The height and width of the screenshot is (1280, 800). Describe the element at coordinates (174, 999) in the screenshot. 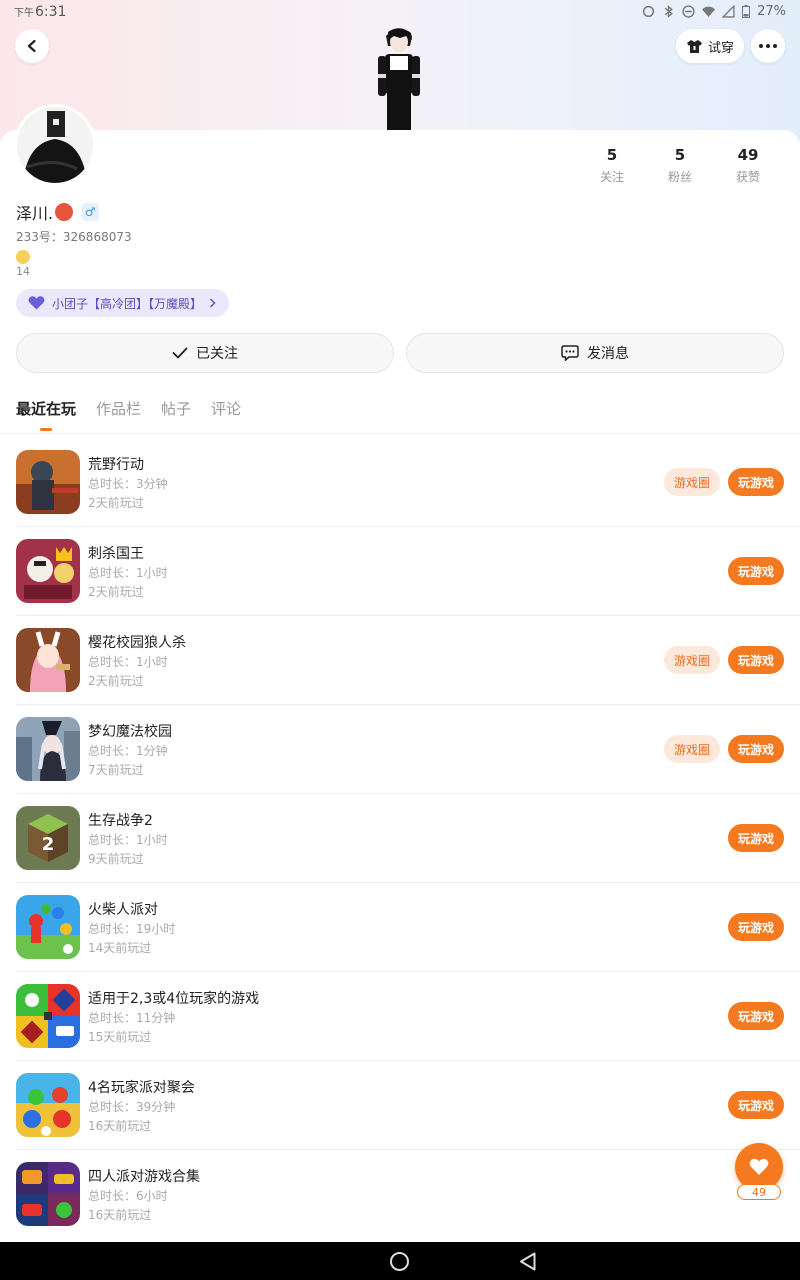

I see `game-title: 适用于2,3或4位玩家的游戏` at that location.